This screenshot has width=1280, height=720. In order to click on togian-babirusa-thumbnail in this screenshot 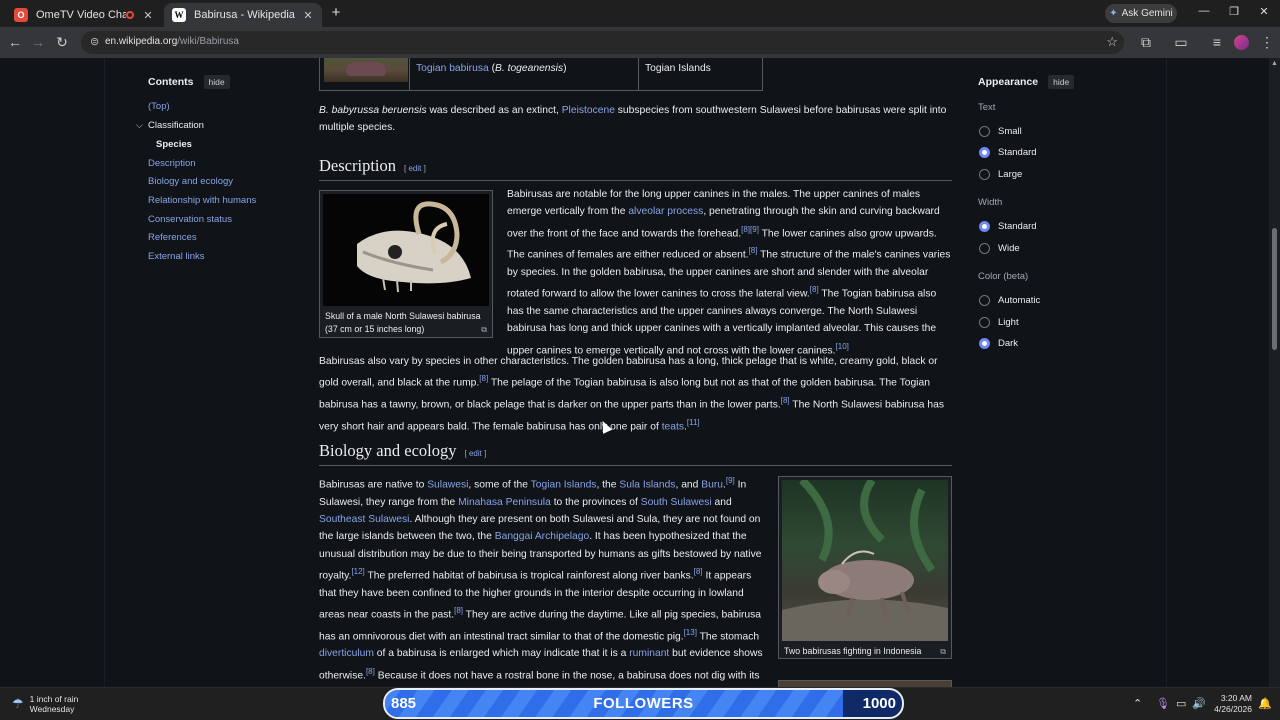, I will do `click(366, 70)`.